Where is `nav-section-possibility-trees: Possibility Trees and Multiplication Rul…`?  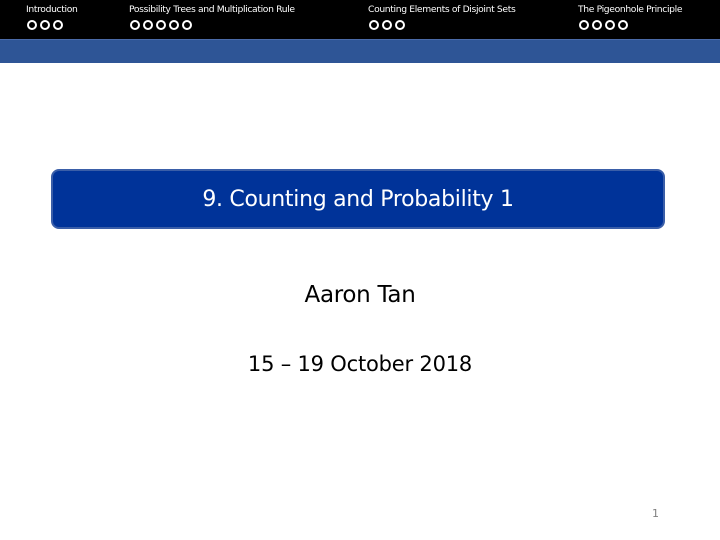 nav-section-possibility-trees: Possibility Trees and Multiplication Rul… is located at coordinates (212, 17).